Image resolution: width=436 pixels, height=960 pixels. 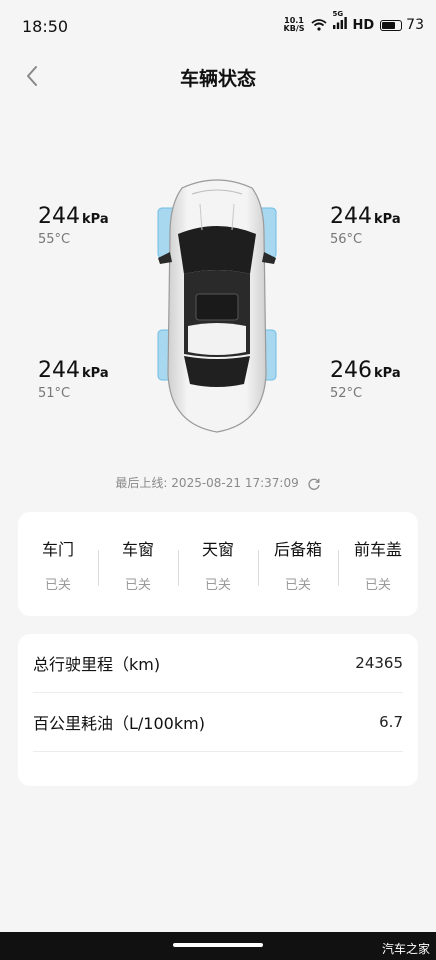 What do you see at coordinates (391, 722) in the screenshot?
I see `info-value: 6.7` at bounding box center [391, 722].